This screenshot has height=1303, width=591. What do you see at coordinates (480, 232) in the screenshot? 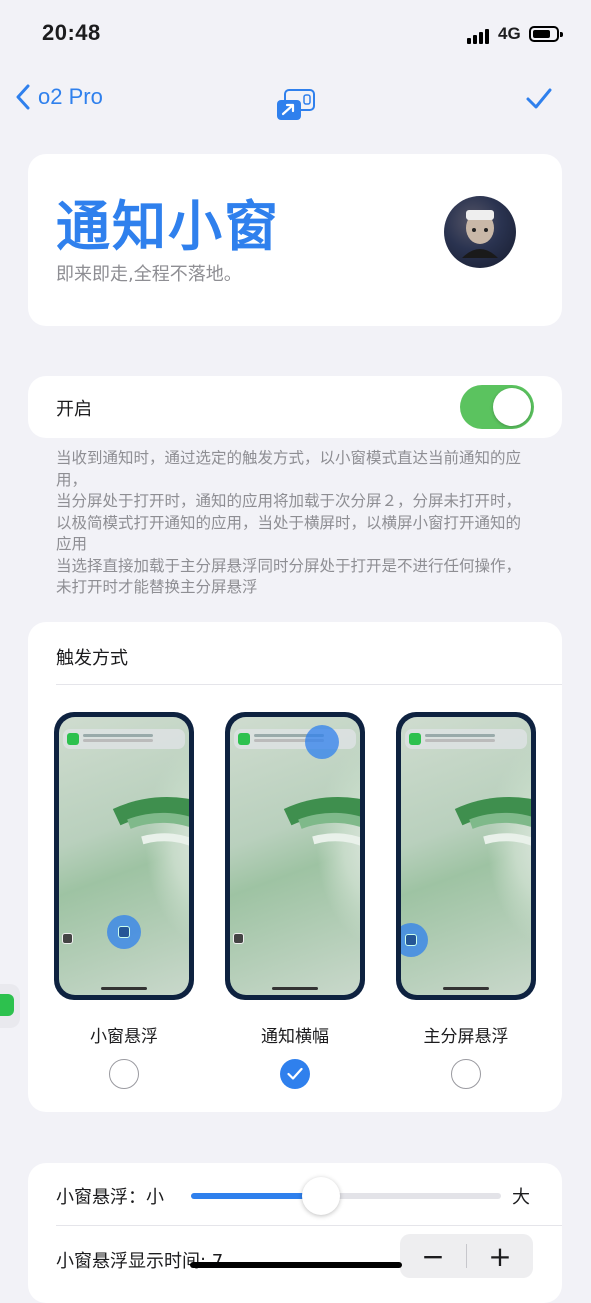
I see `avatar` at bounding box center [480, 232].